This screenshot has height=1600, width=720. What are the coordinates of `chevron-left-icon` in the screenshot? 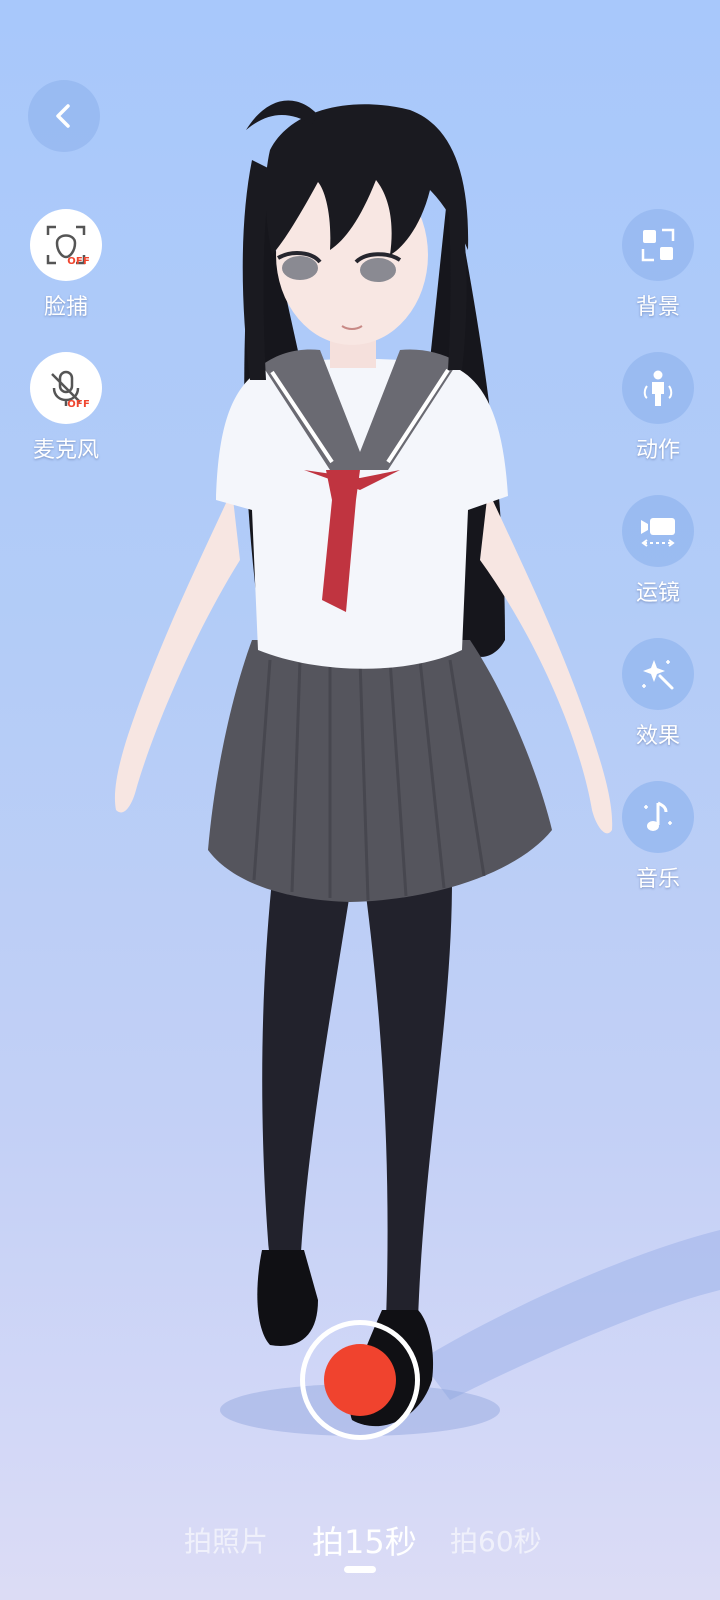 It's located at (63, 116).